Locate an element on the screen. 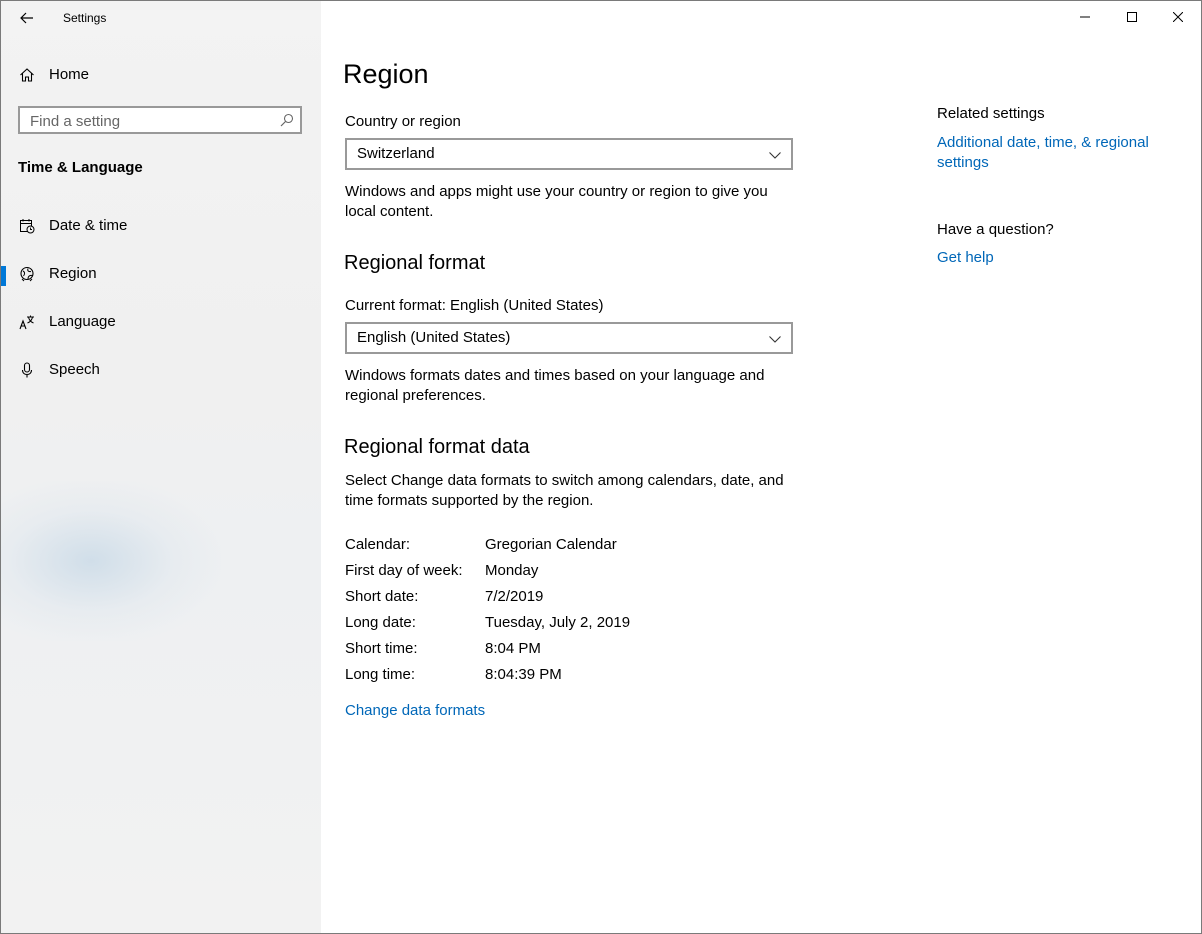  sidebar-item-label: Region is located at coordinates (73, 273).